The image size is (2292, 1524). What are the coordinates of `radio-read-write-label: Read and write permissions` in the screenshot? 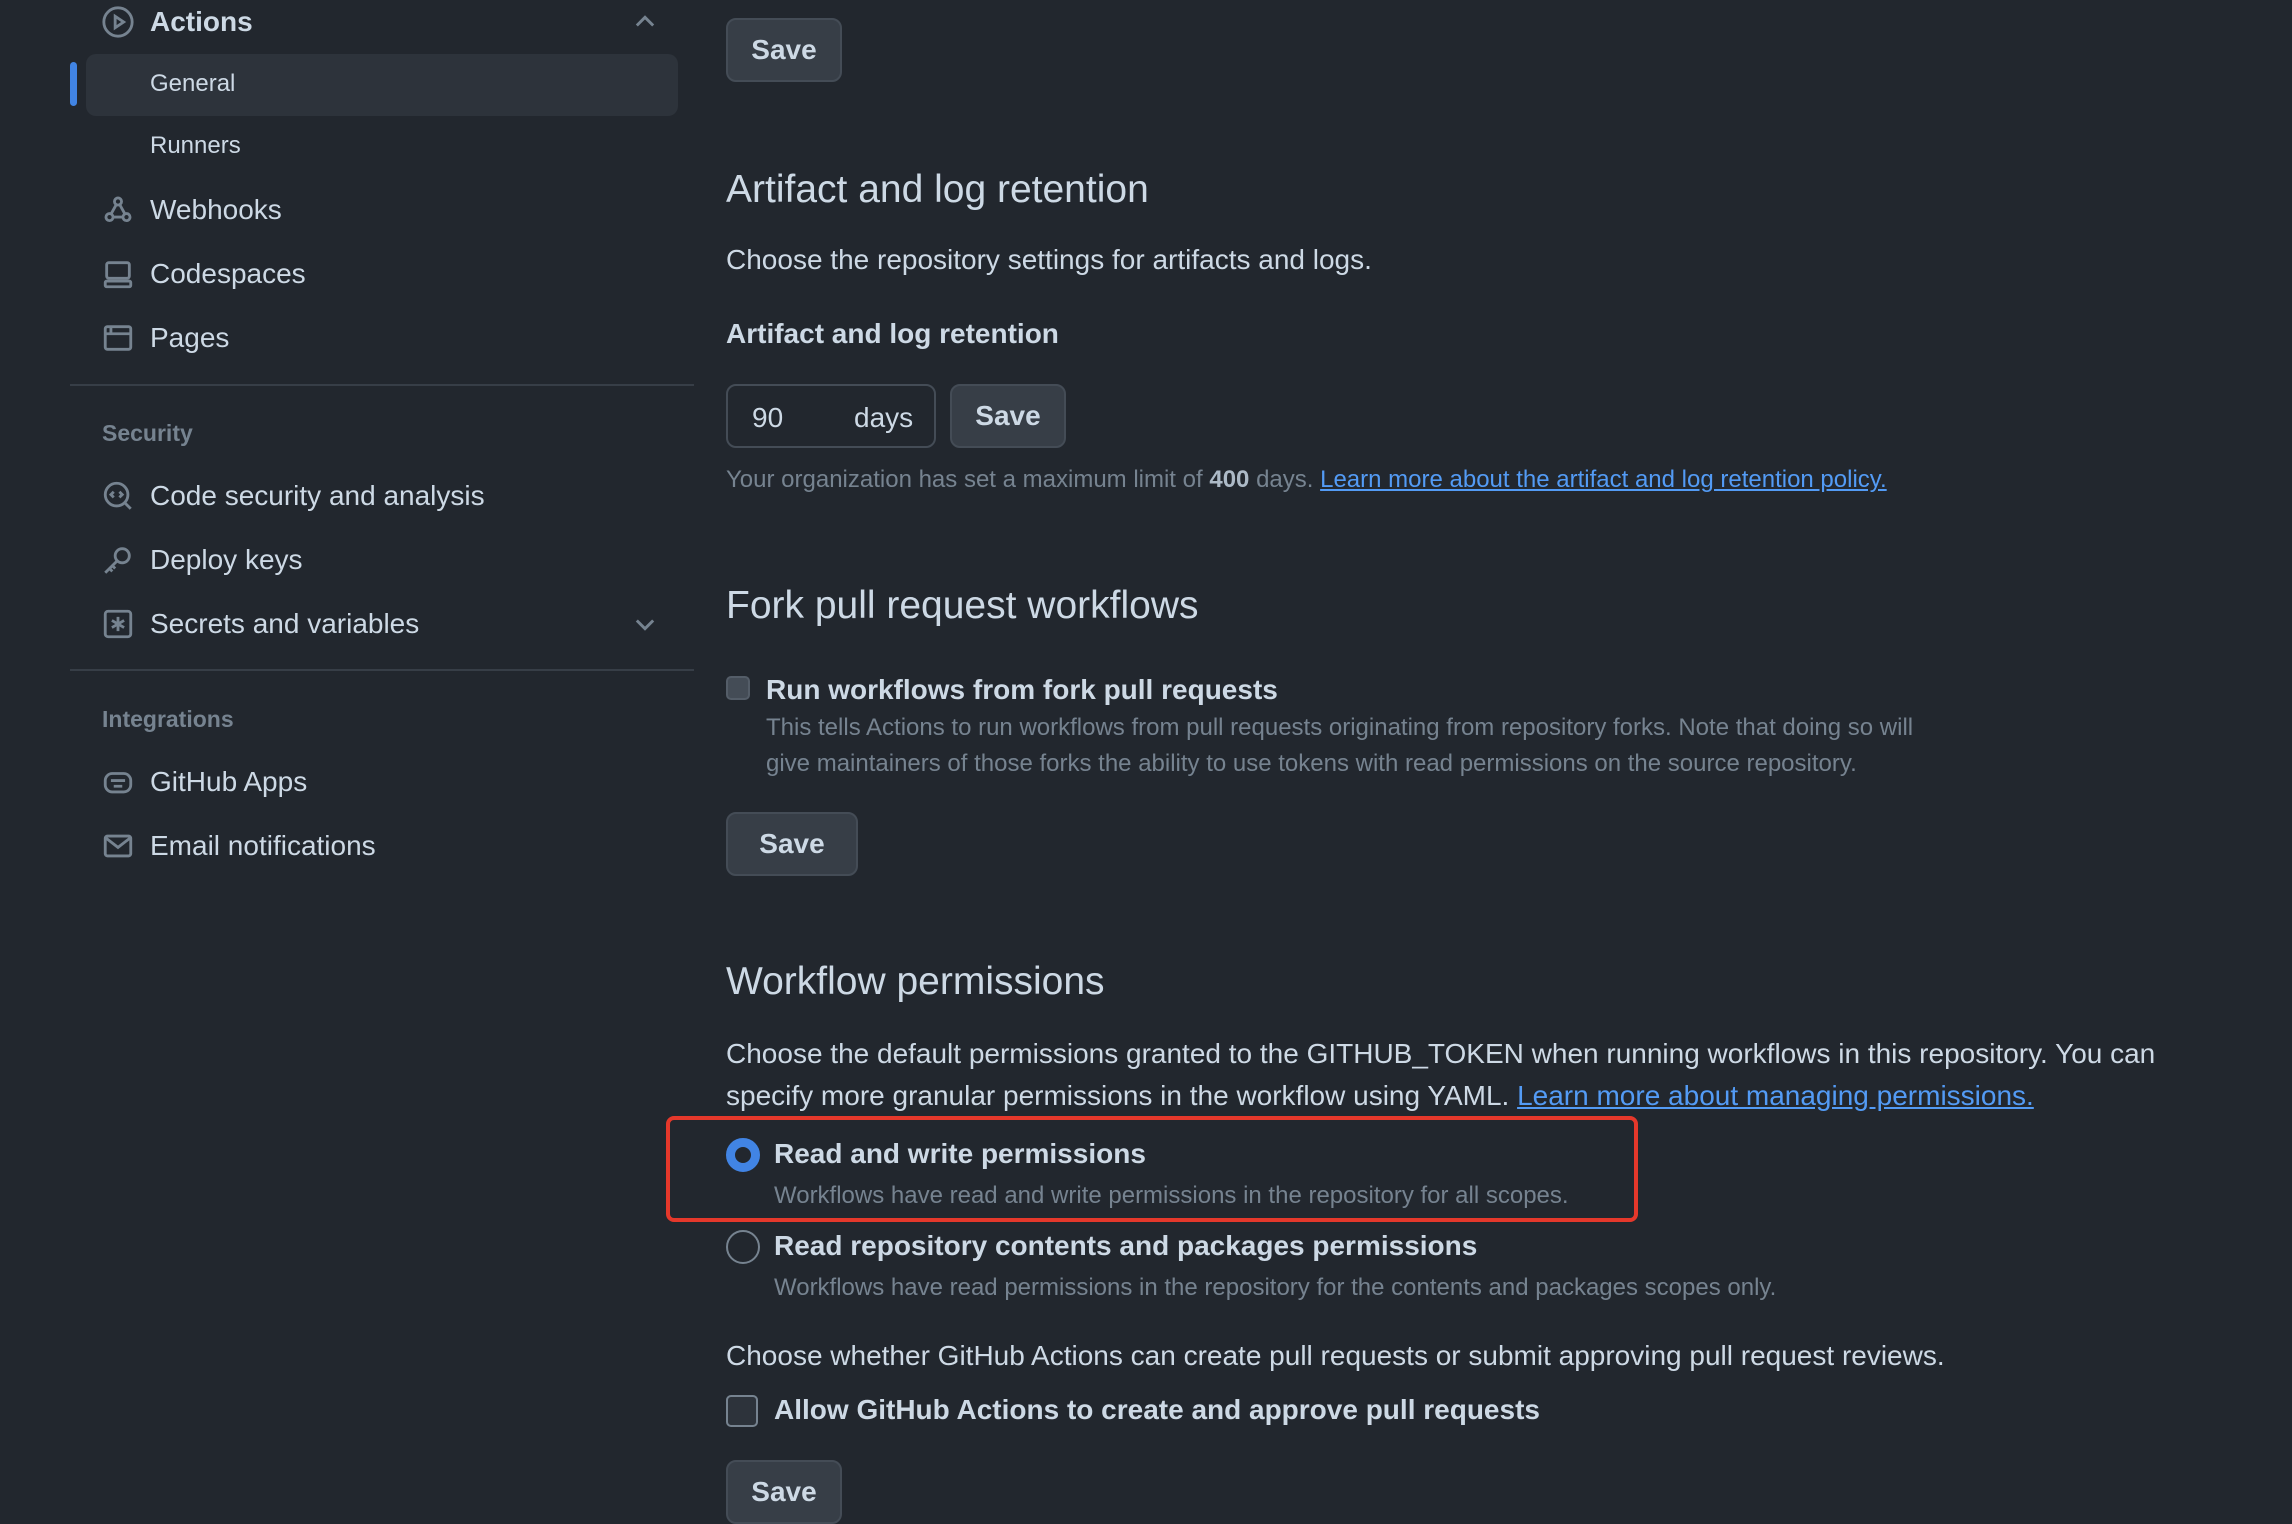 It's located at (960, 1154).